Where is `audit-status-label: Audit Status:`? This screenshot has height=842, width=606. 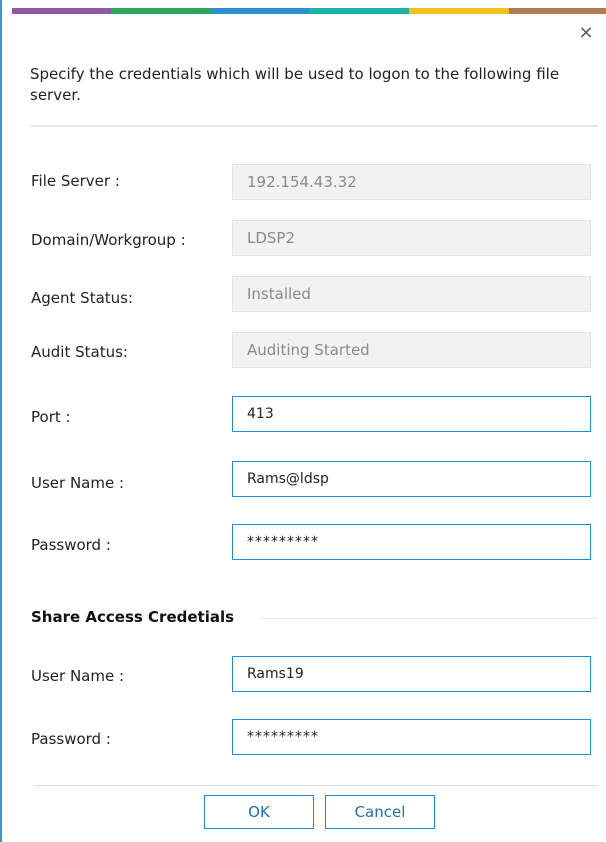
audit-status-label: Audit Status: is located at coordinates (79, 352).